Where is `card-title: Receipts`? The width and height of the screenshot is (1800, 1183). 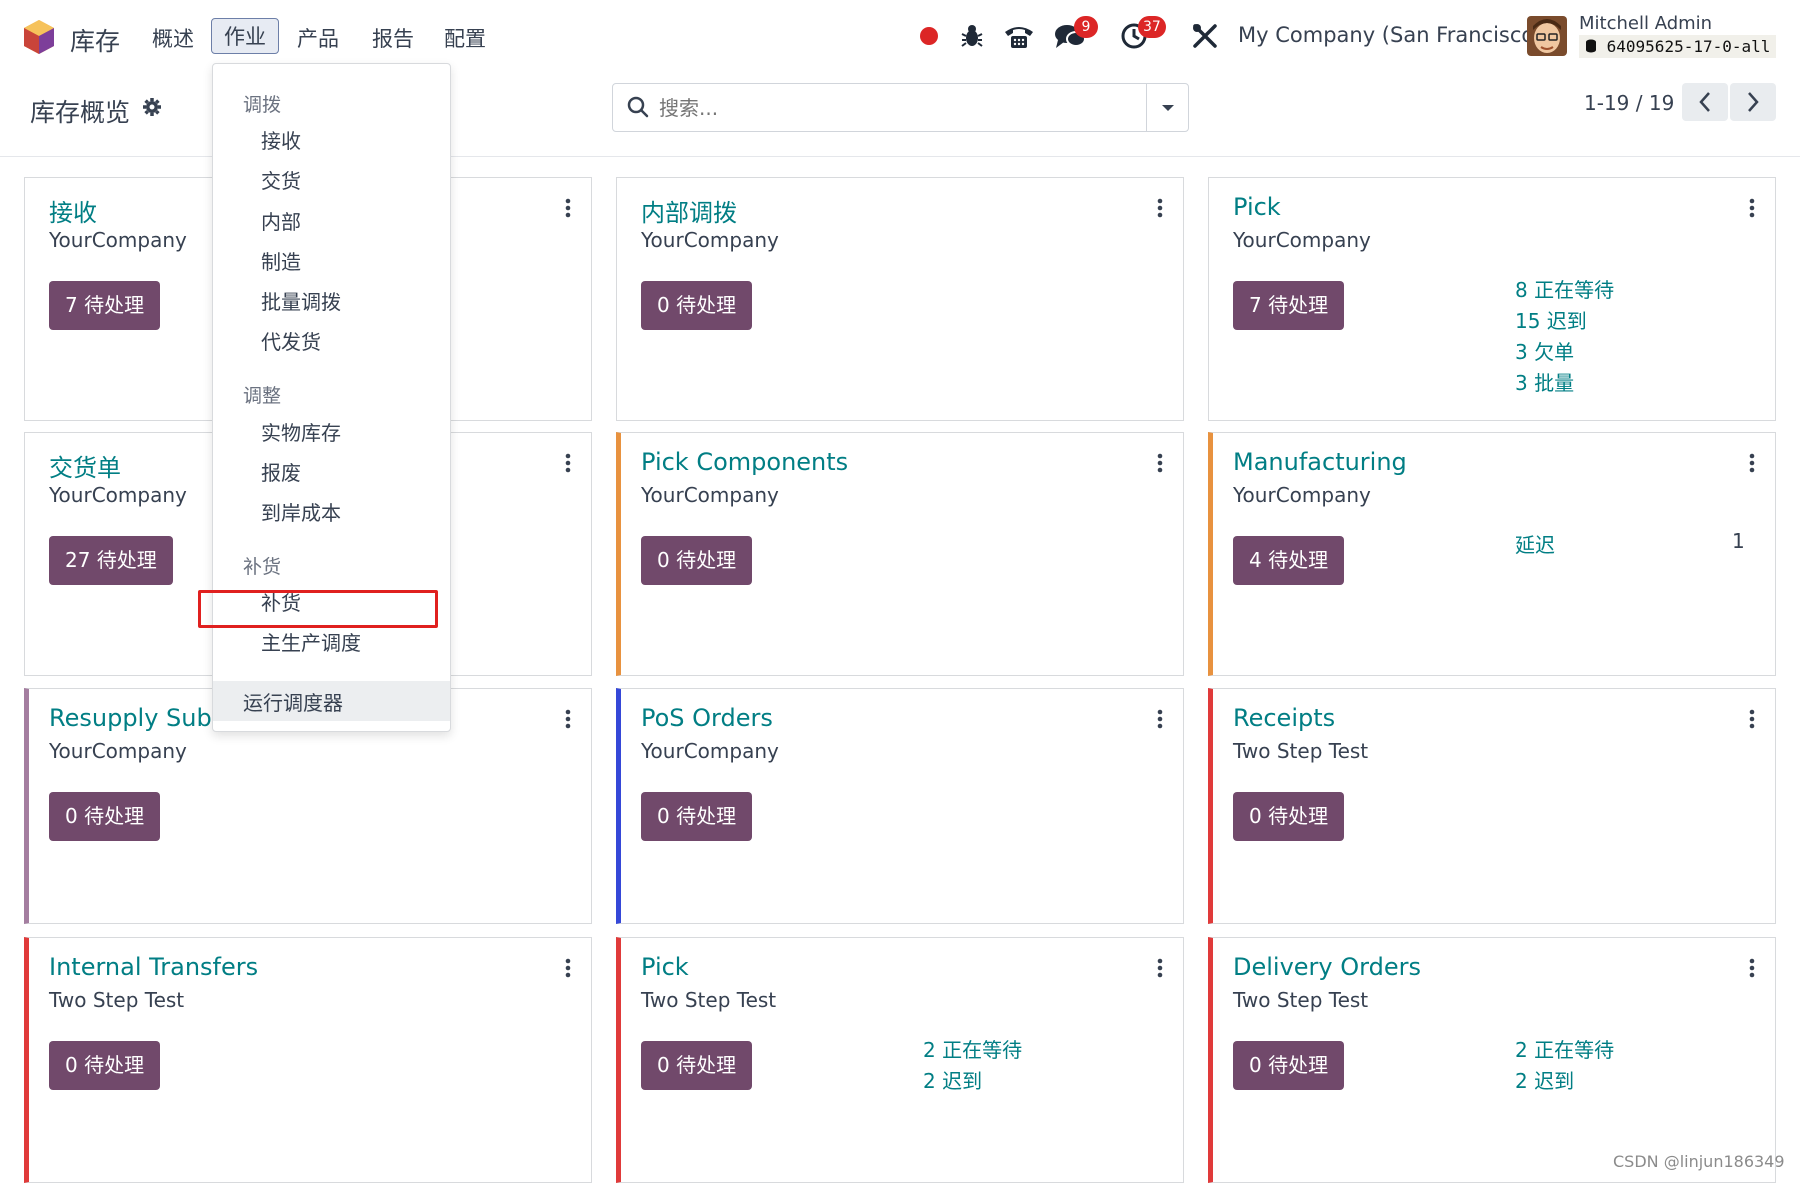 card-title: Receipts is located at coordinates (1284, 718).